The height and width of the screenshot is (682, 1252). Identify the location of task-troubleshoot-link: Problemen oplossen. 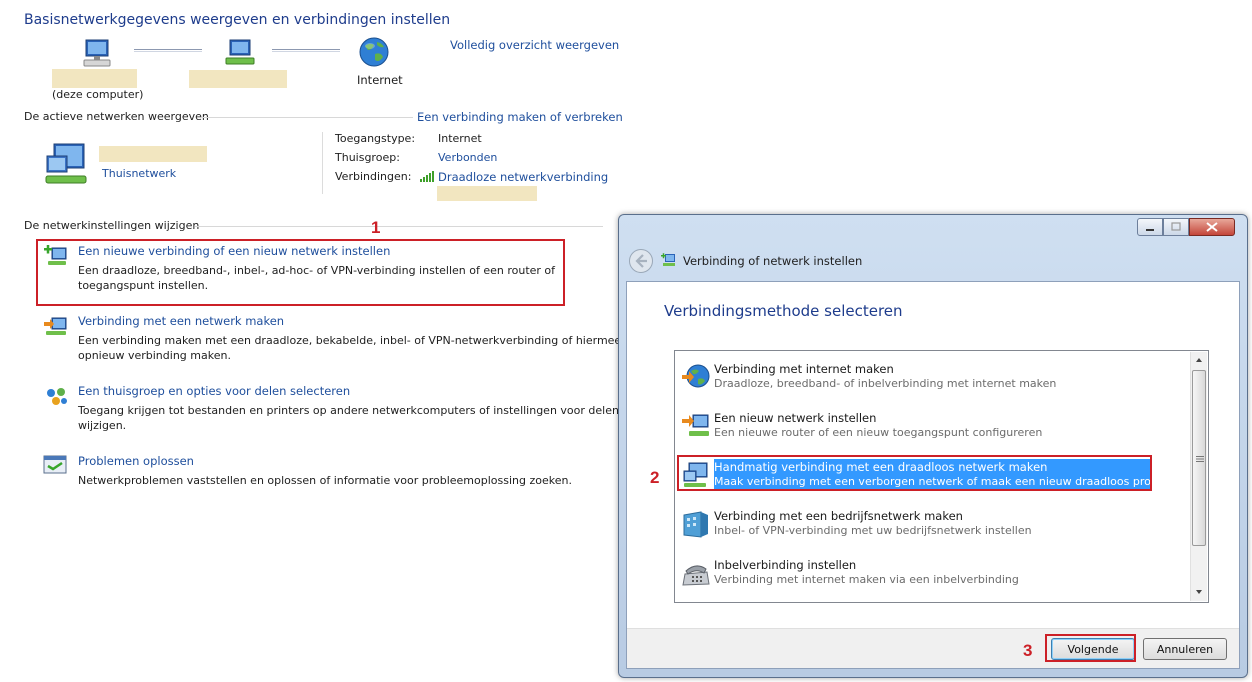
(136, 461).